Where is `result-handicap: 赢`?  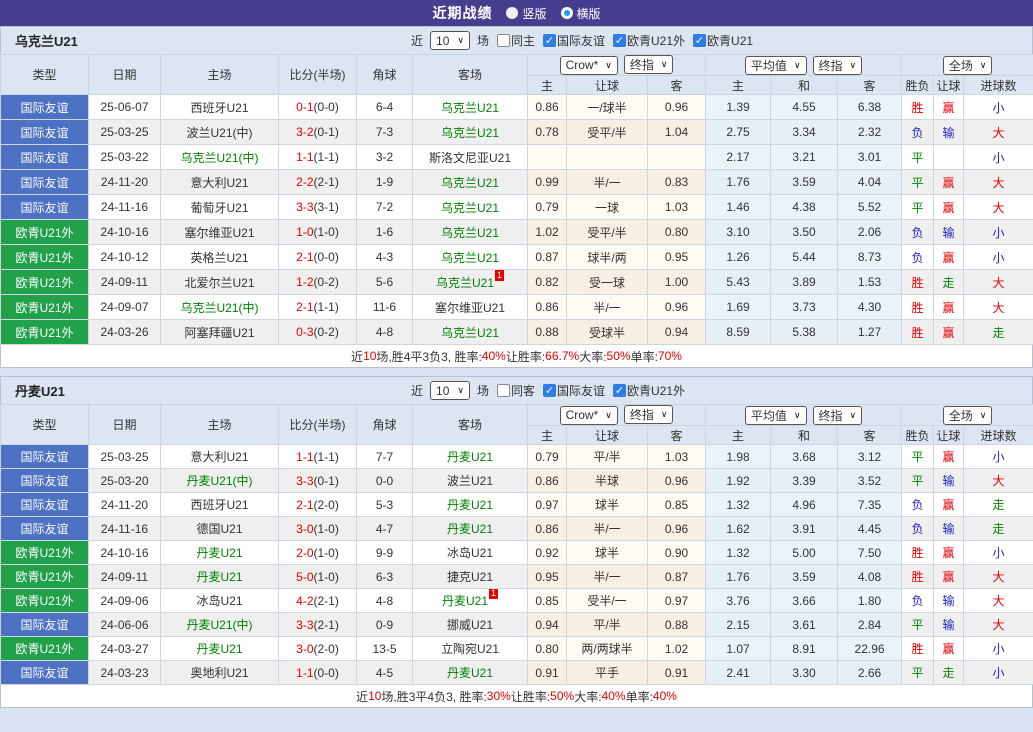 result-handicap: 赢 is located at coordinates (949, 107).